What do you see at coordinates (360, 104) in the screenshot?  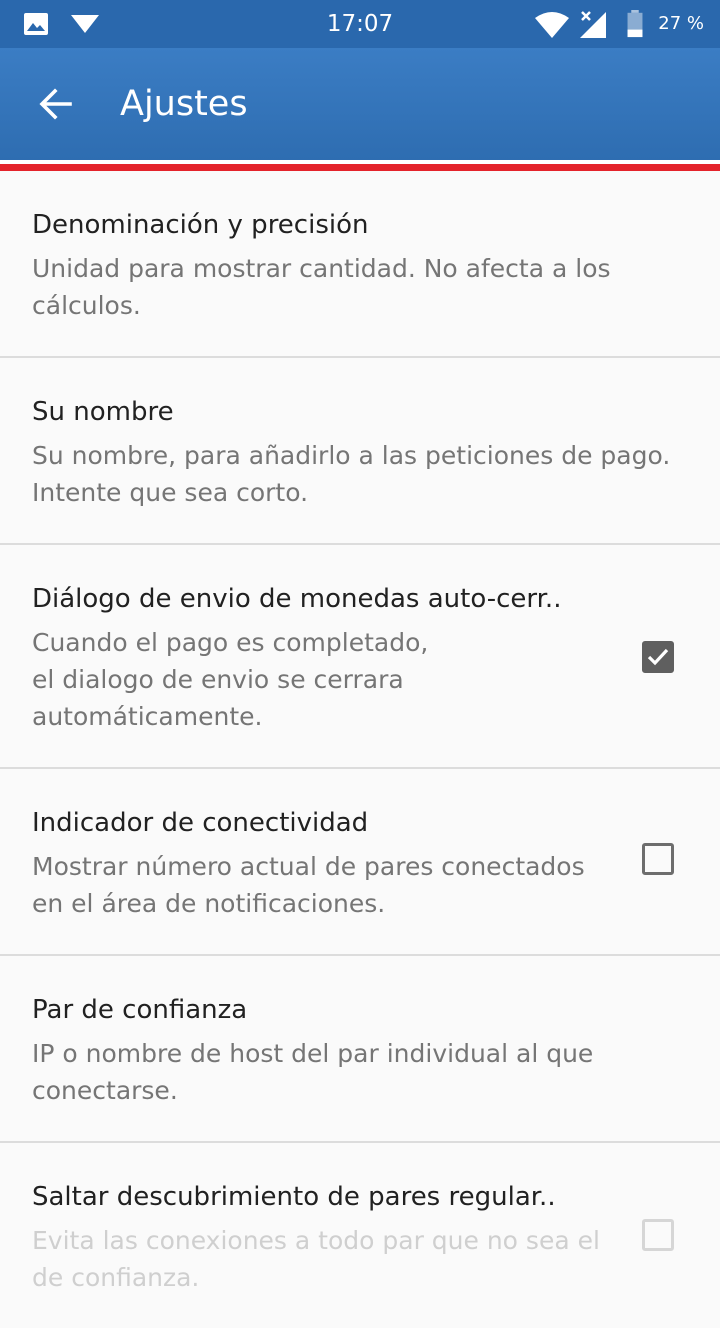 I see `app-bar: Ajustes` at bounding box center [360, 104].